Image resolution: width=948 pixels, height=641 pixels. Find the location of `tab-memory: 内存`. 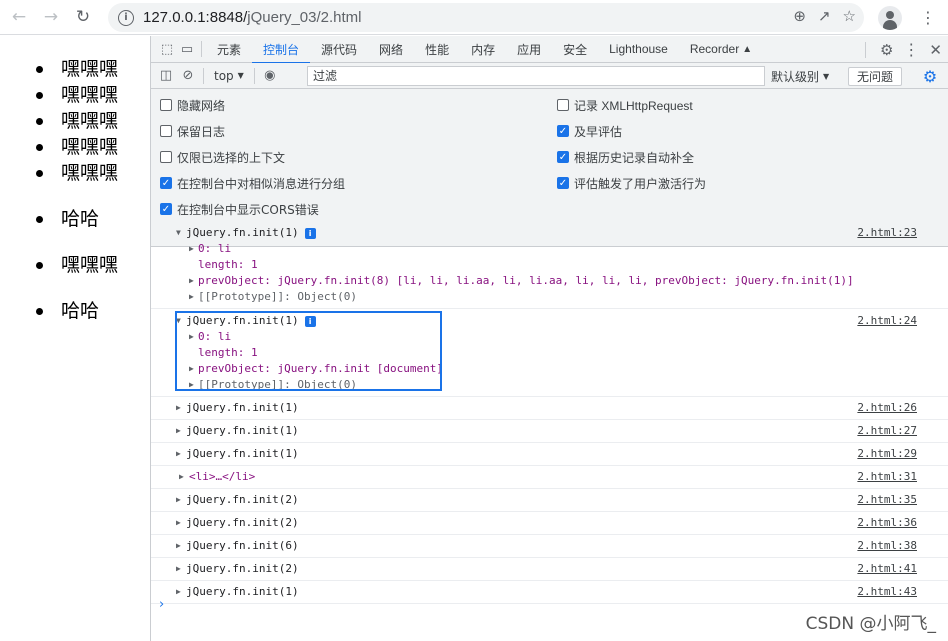

tab-memory: 内存 is located at coordinates (483, 49).